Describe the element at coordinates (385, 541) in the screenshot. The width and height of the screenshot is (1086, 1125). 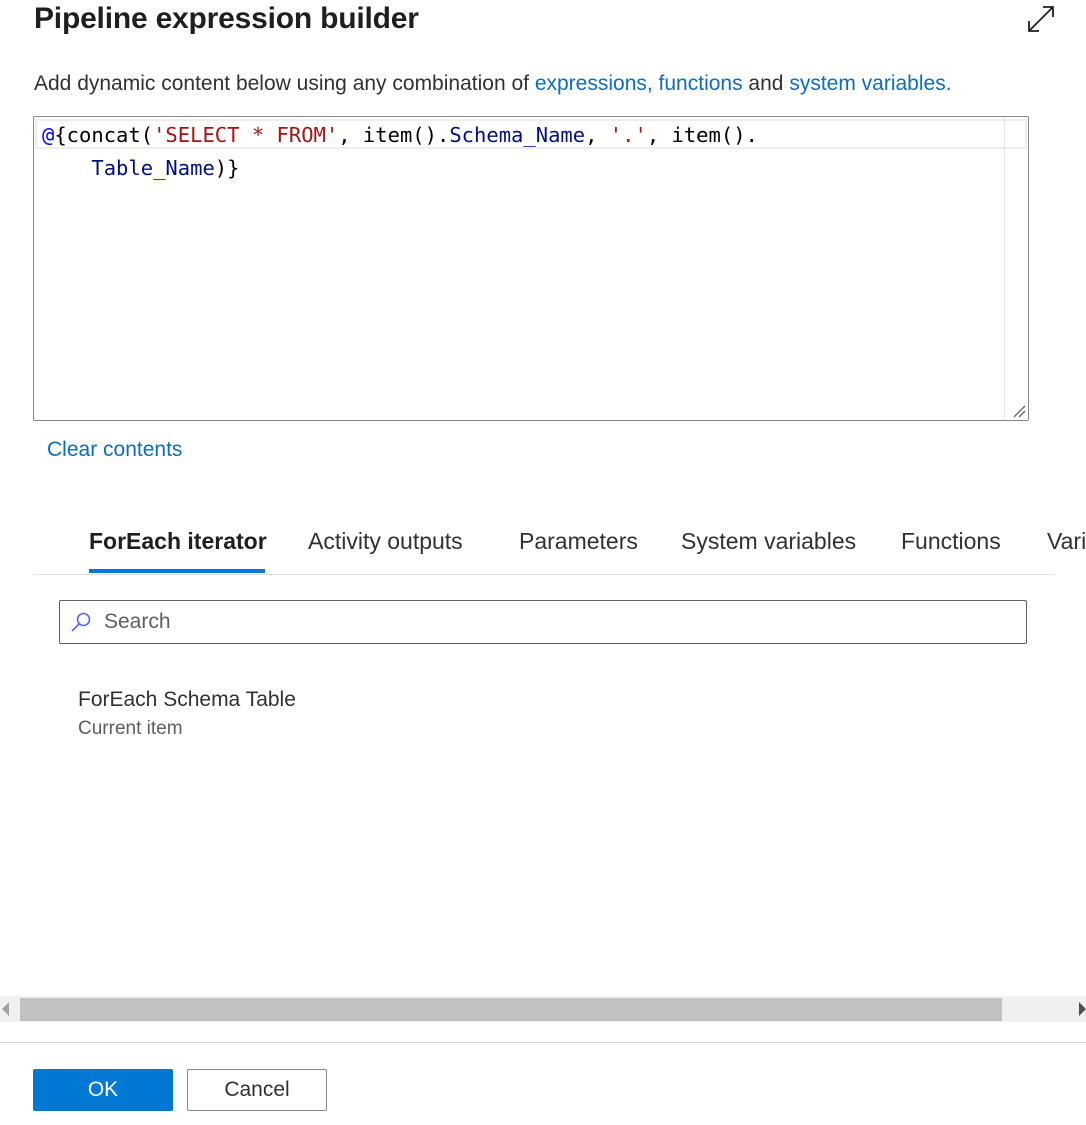
I see `tab-activity-outputs: Activity outputs` at that location.